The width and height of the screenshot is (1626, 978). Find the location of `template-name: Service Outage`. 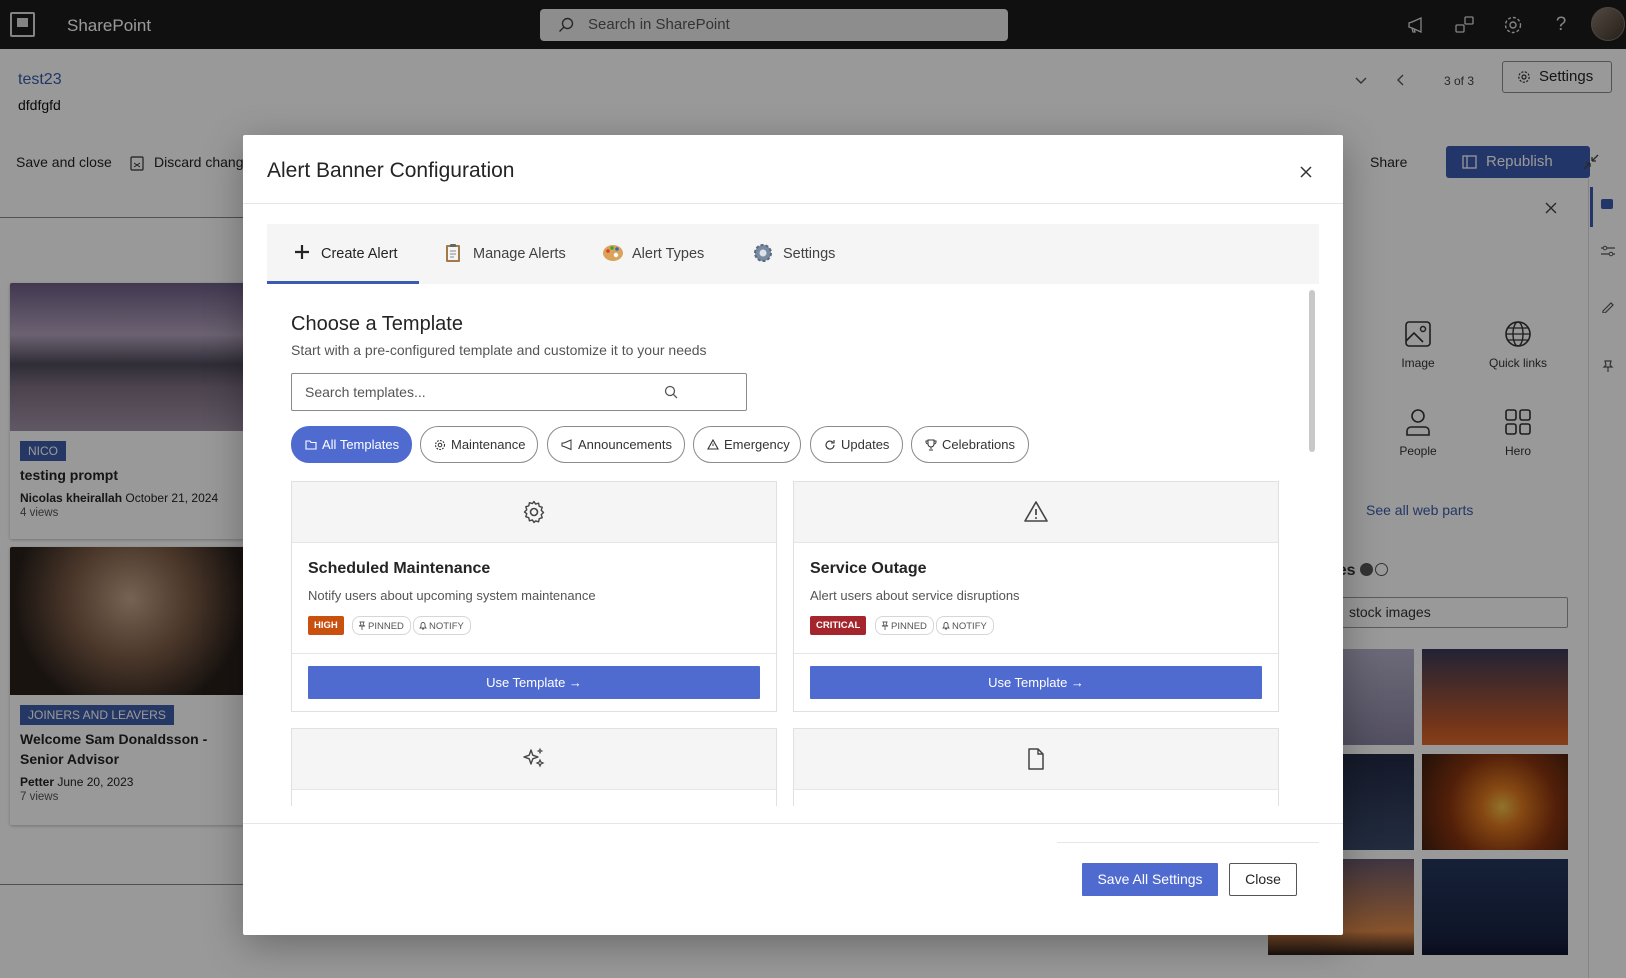

template-name: Service Outage is located at coordinates (868, 568).